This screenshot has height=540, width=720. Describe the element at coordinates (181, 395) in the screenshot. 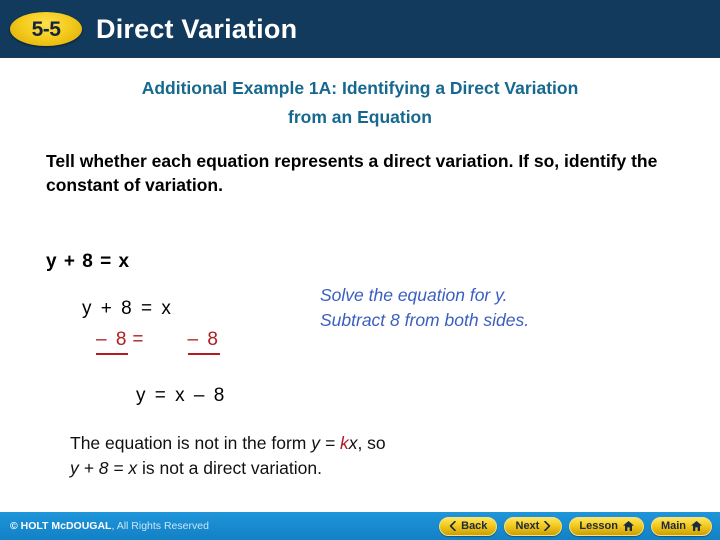

I see `result-equation: y = x – 8` at that location.